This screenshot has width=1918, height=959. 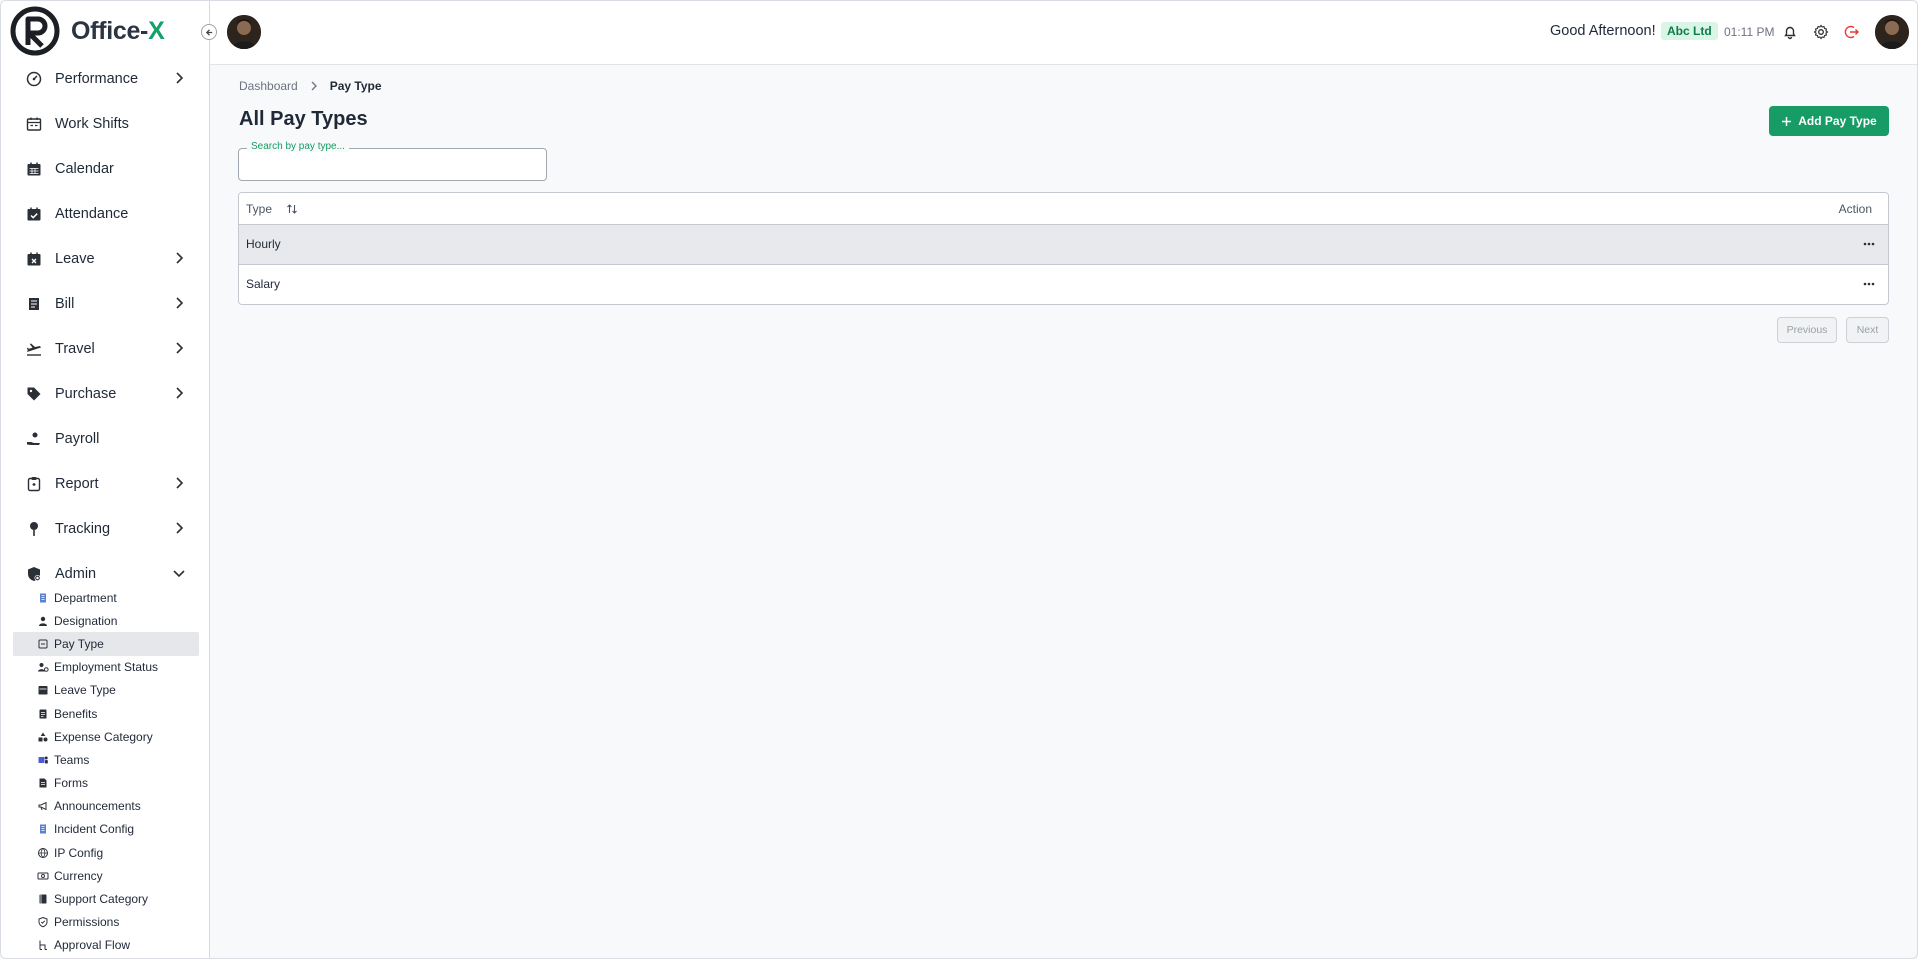 I want to click on sidebar-item-work-shifts: Work Shifts, so click(x=106, y=123).